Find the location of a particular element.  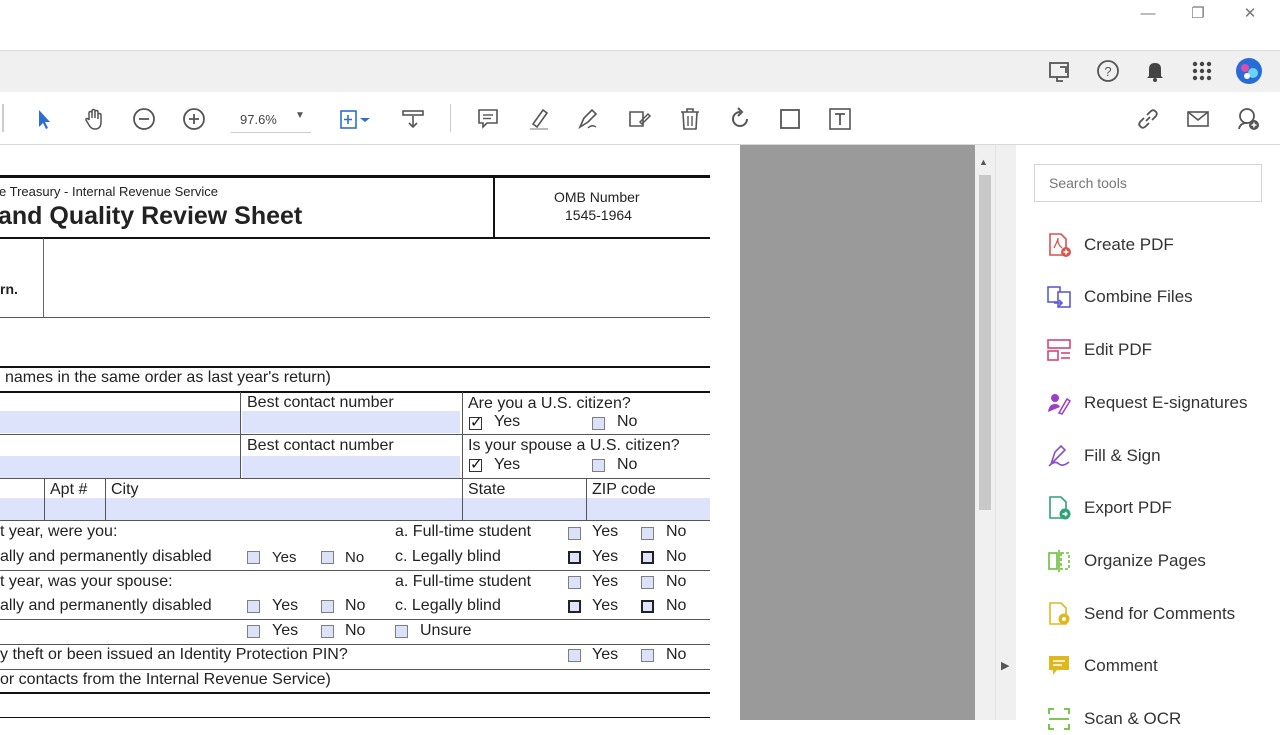

spouse-contact-number-field is located at coordinates (351, 467).